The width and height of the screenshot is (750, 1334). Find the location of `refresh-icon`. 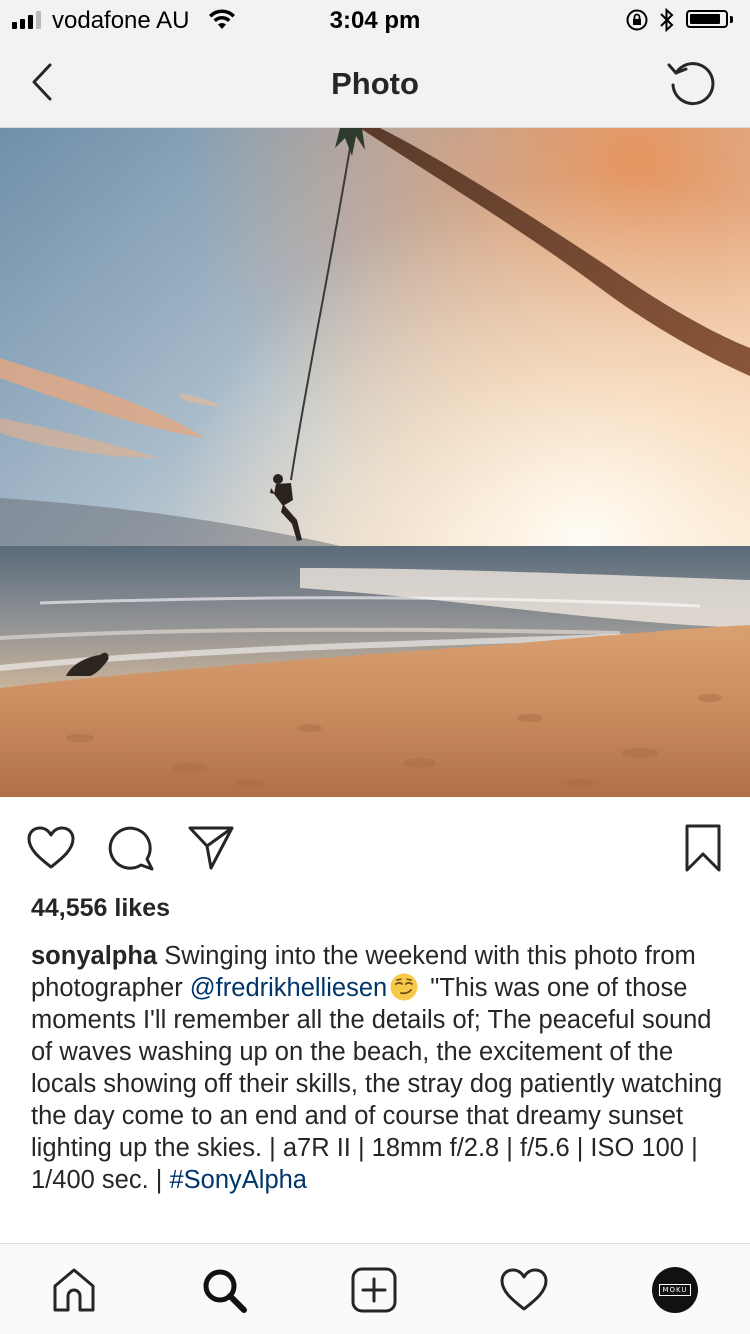

refresh-icon is located at coordinates (691, 84).